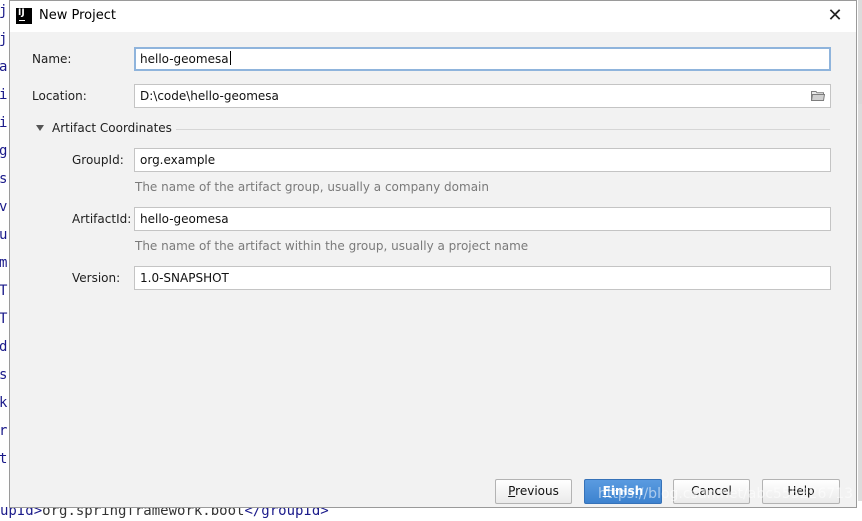 The image size is (862, 521). Describe the element at coordinates (98, 160) in the screenshot. I see `groupid-label: GroupId:` at that location.